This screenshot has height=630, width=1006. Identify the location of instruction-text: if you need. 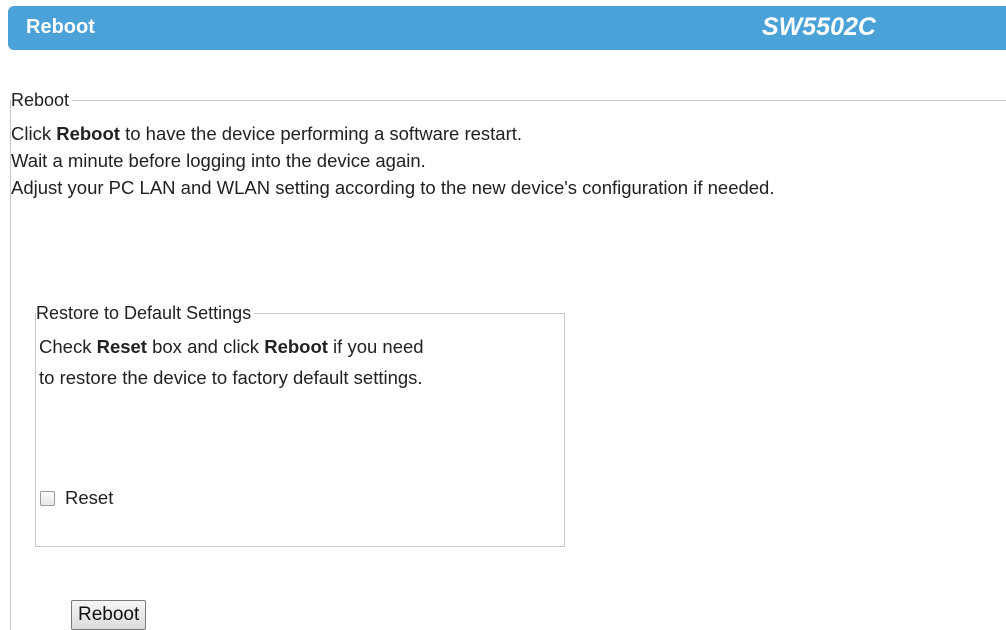
(375, 346).